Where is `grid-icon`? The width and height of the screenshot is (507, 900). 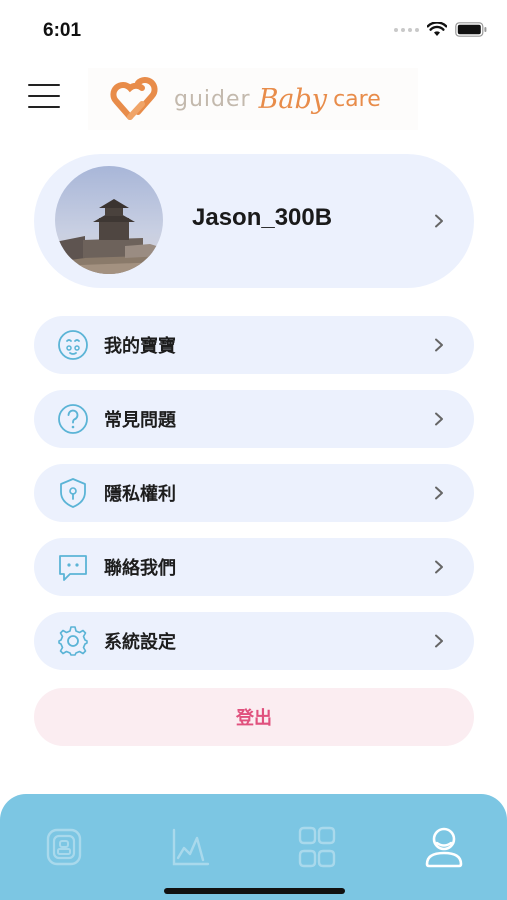 grid-icon is located at coordinates (317, 847).